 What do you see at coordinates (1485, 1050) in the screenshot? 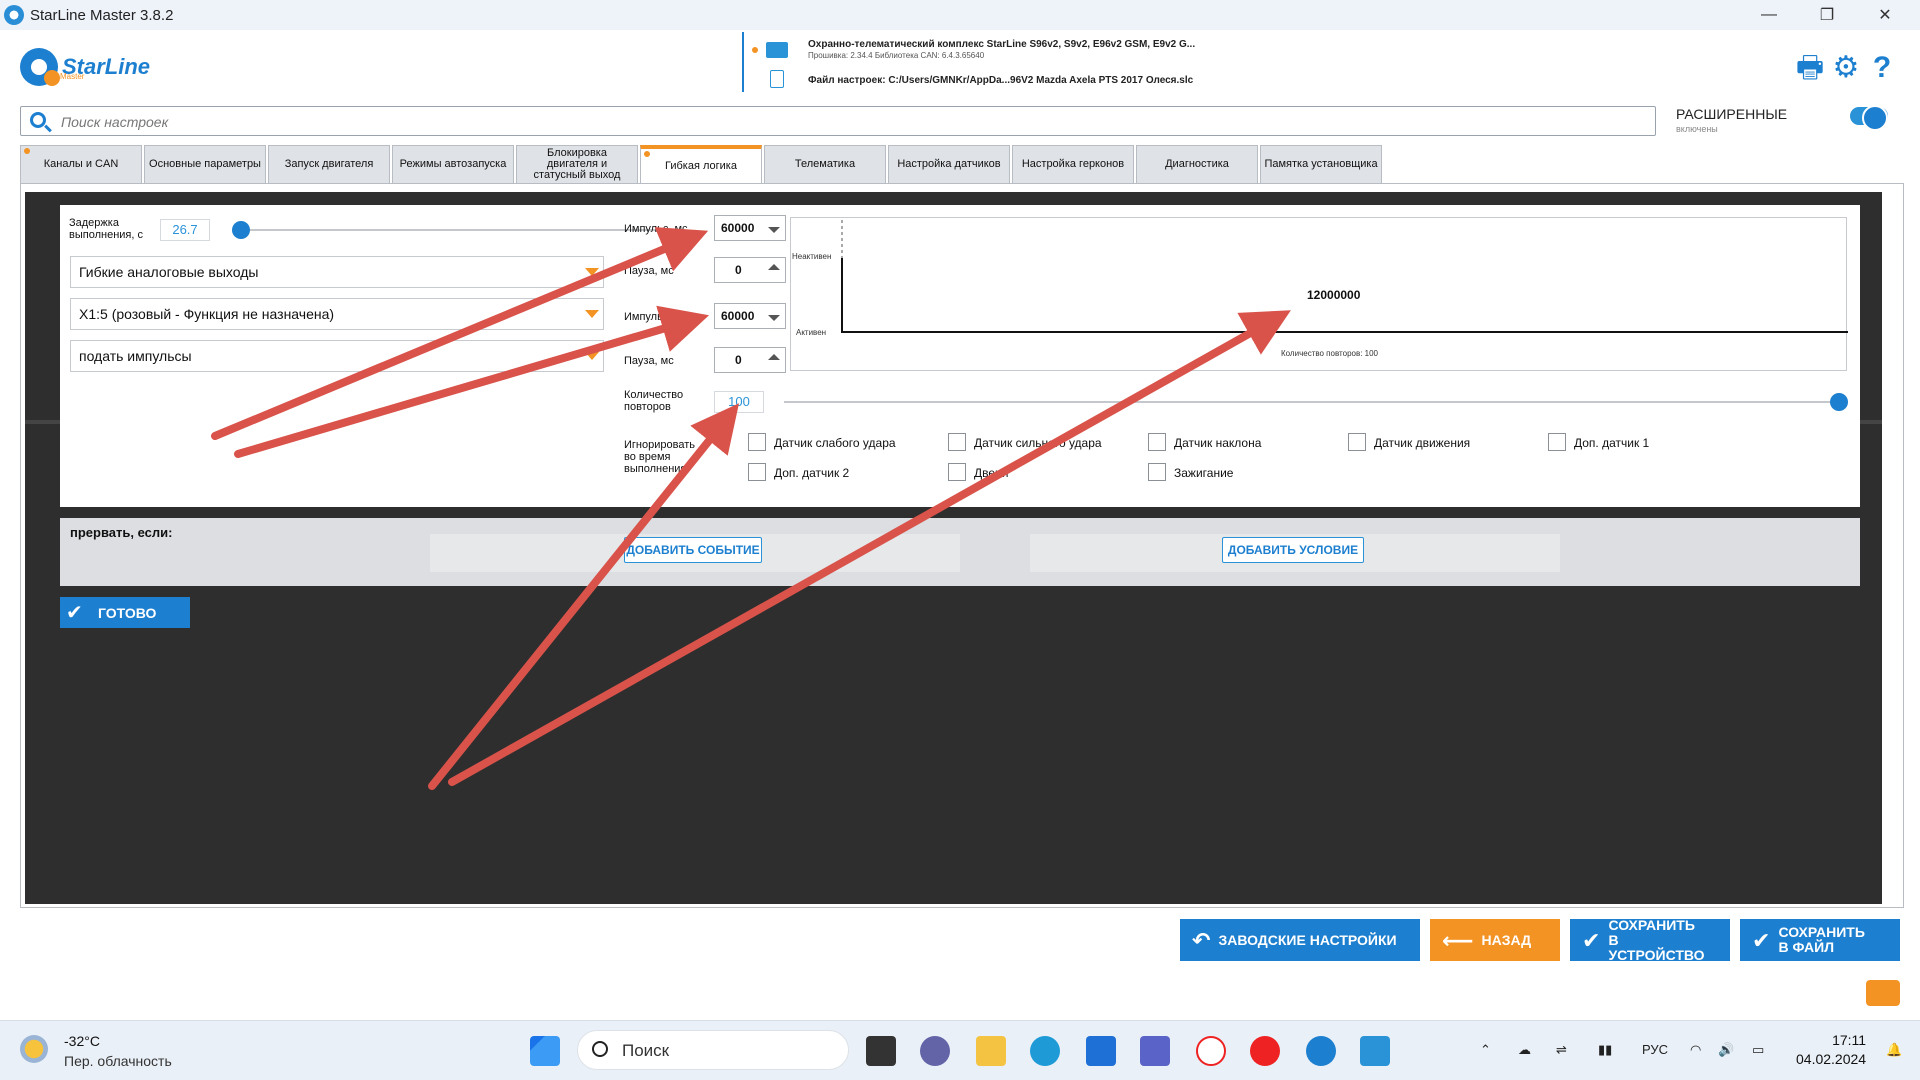
I see `tray-chevron-up-icon: ⌃` at bounding box center [1485, 1050].